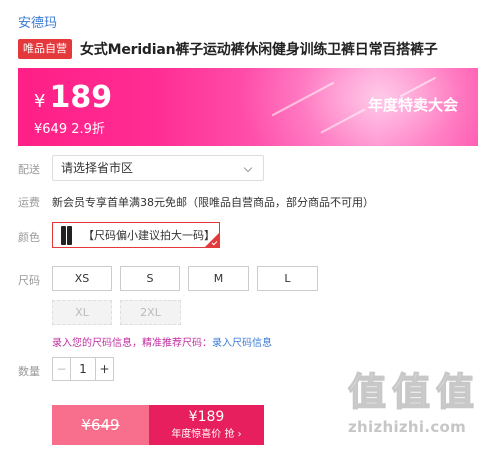  Describe the element at coordinates (62, 369) in the screenshot. I see `decrease-button: −` at that location.